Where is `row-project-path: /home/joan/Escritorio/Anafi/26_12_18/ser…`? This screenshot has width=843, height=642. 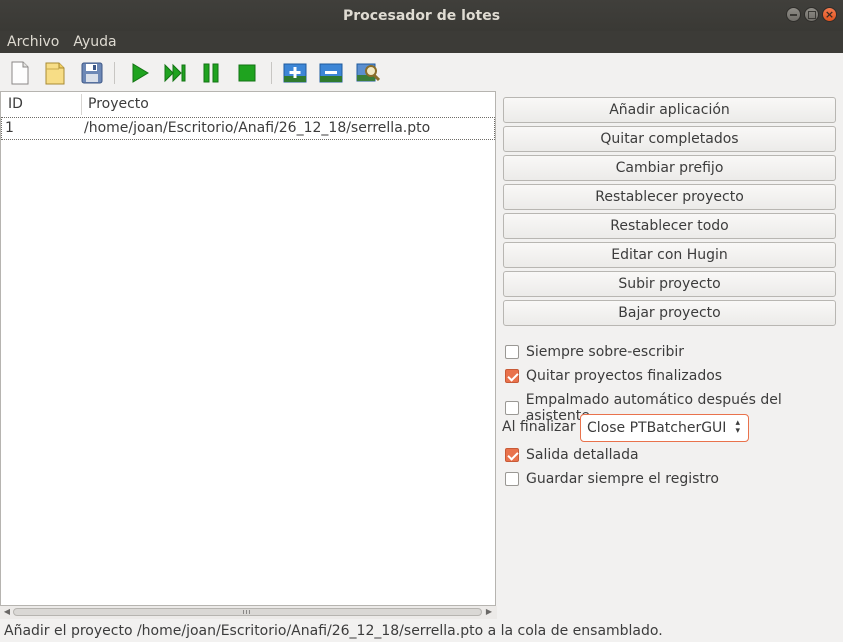
row-project-path: /home/joan/Escritorio/Anafi/26_12_18/ser… is located at coordinates (257, 128).